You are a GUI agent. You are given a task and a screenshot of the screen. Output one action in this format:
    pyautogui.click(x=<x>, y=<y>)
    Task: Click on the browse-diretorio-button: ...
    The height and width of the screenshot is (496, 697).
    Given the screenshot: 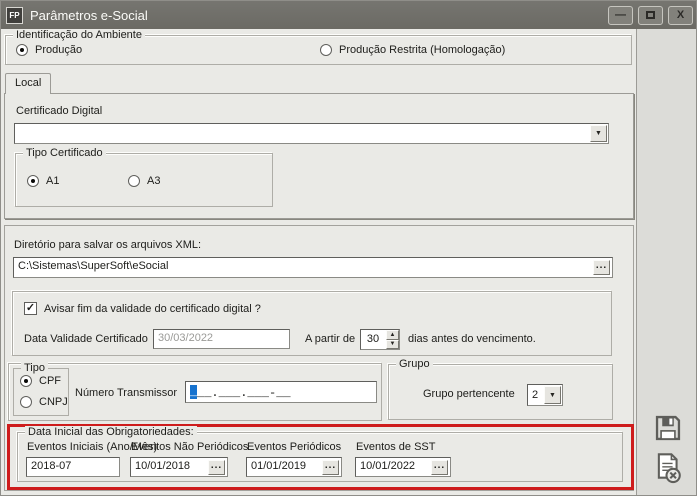 What is the action you would take?
    pyautogui.click(x=601, y=267)
    